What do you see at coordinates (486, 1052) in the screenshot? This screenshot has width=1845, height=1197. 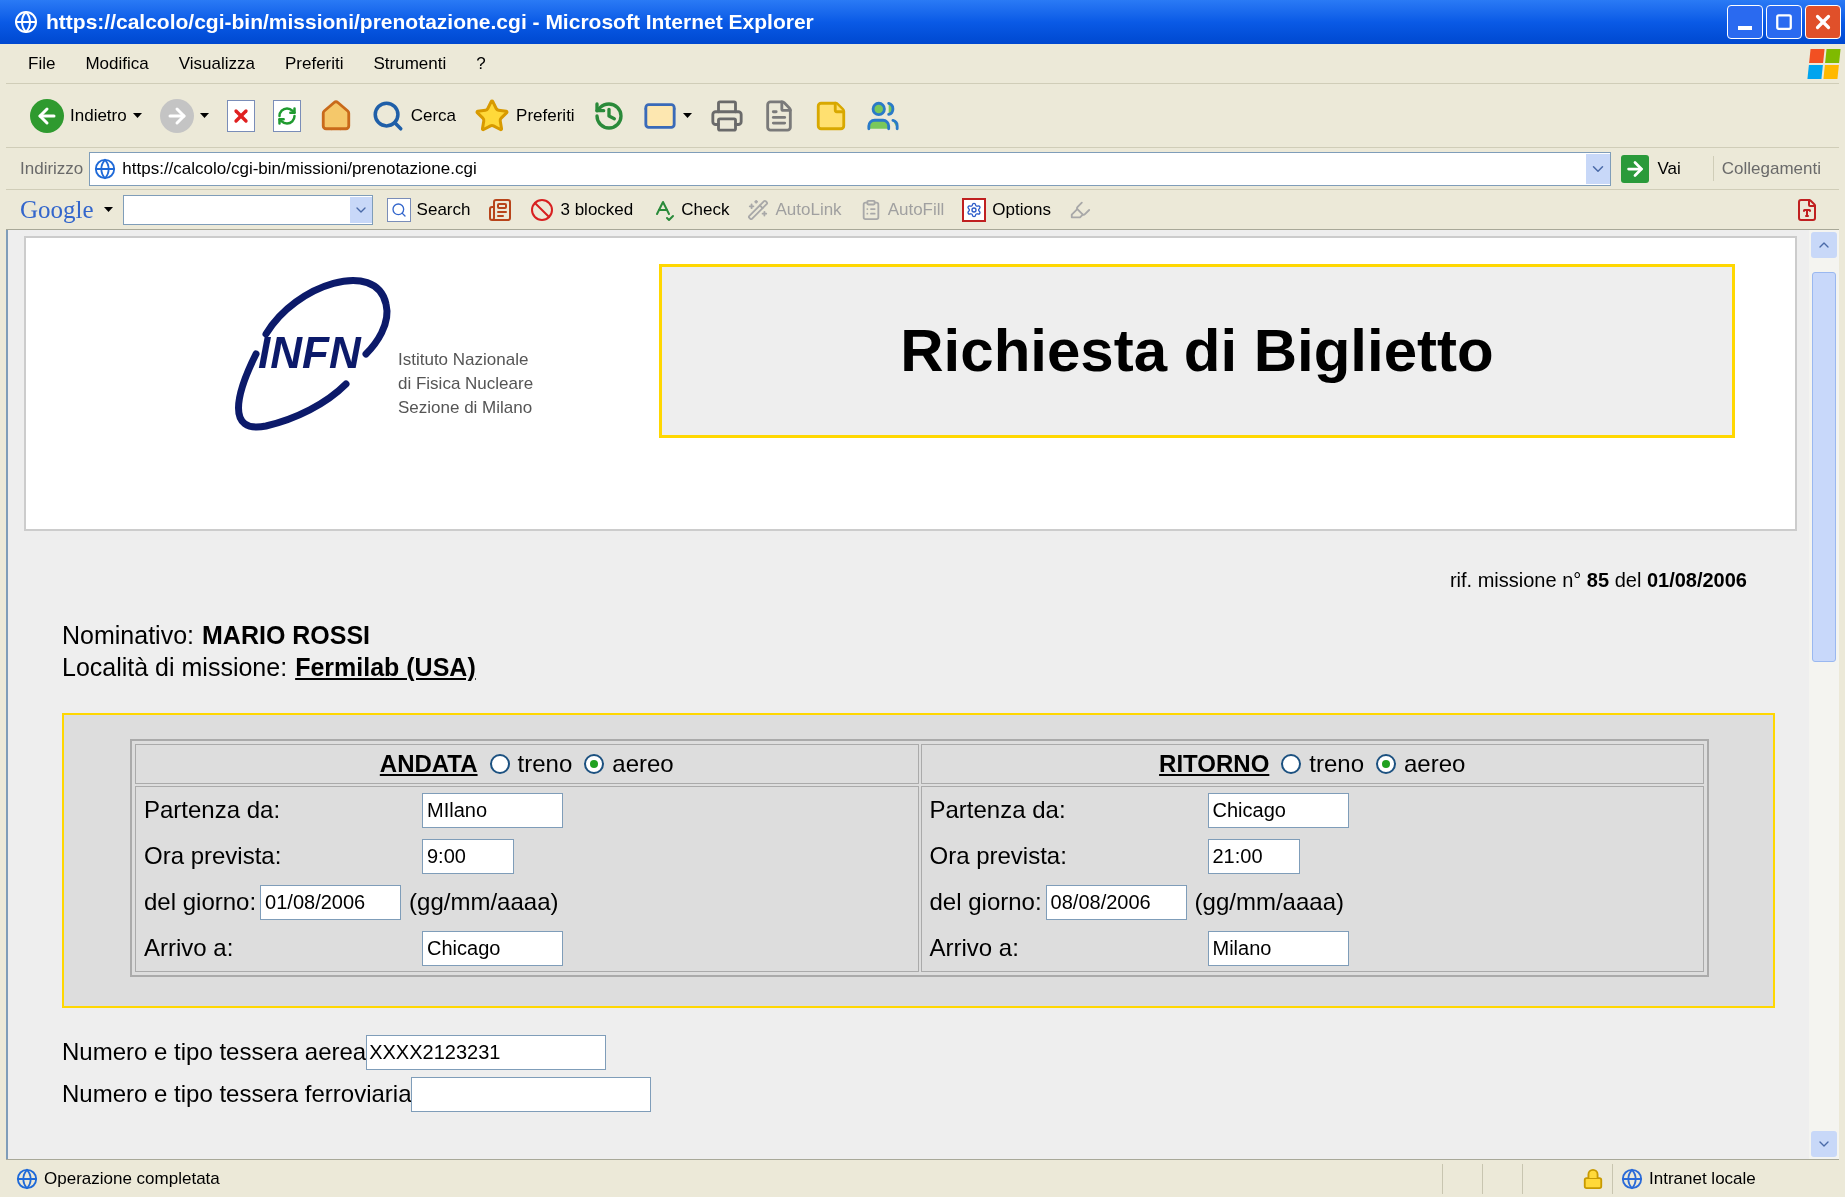 I see `card-number-field: XXXX2123231` at bounding box center [486, 1052].